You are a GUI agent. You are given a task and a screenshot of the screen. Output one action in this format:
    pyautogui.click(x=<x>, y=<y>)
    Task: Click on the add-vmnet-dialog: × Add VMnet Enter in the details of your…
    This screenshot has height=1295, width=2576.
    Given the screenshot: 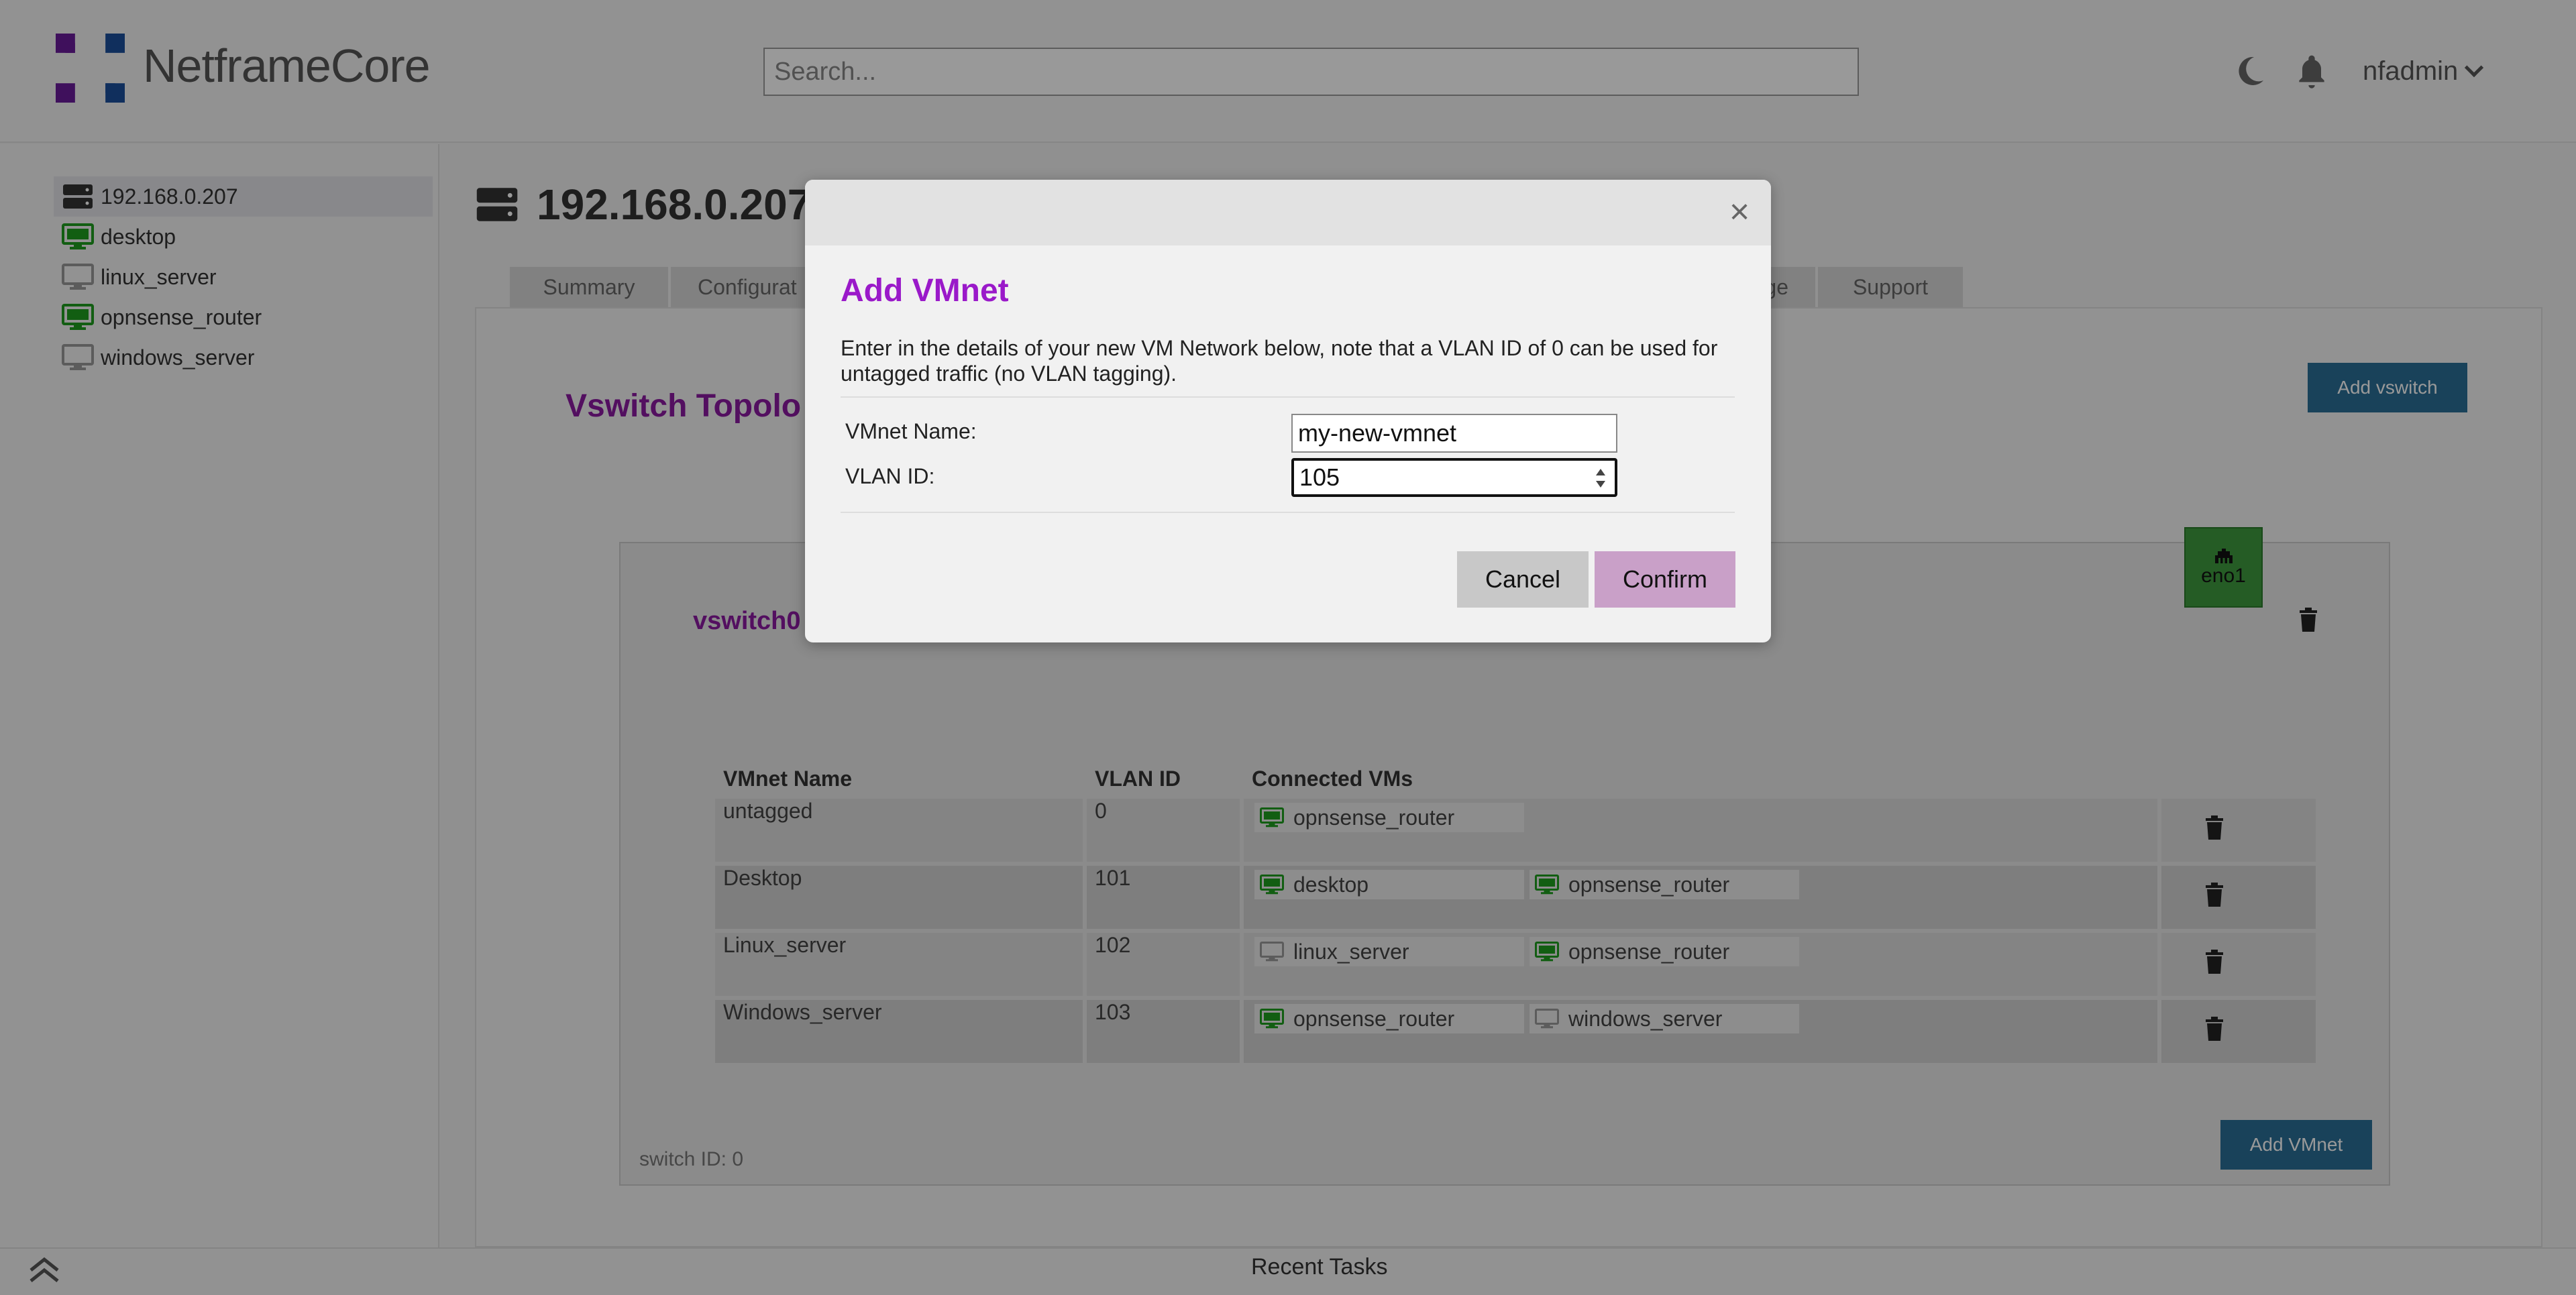 What is the action you would take?
    pyautogui.click(x=1288, y=411)
    